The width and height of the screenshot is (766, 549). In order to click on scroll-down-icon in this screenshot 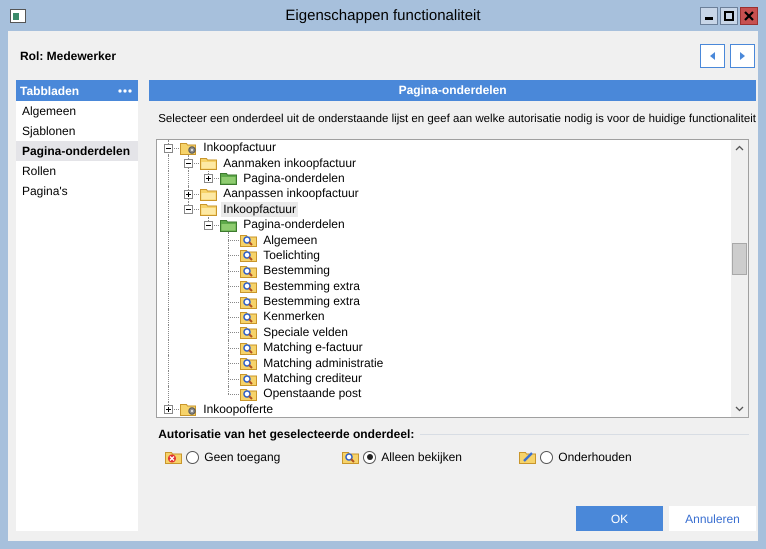, I will do `click(739, 409)`.